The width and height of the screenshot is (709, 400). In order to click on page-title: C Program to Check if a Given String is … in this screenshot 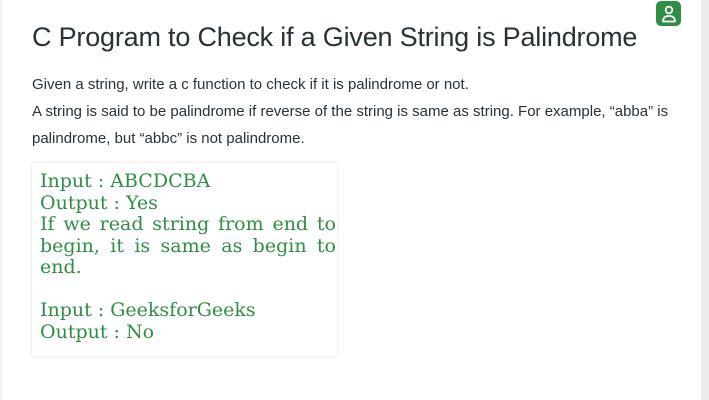, I will do `click(335, 37)`.